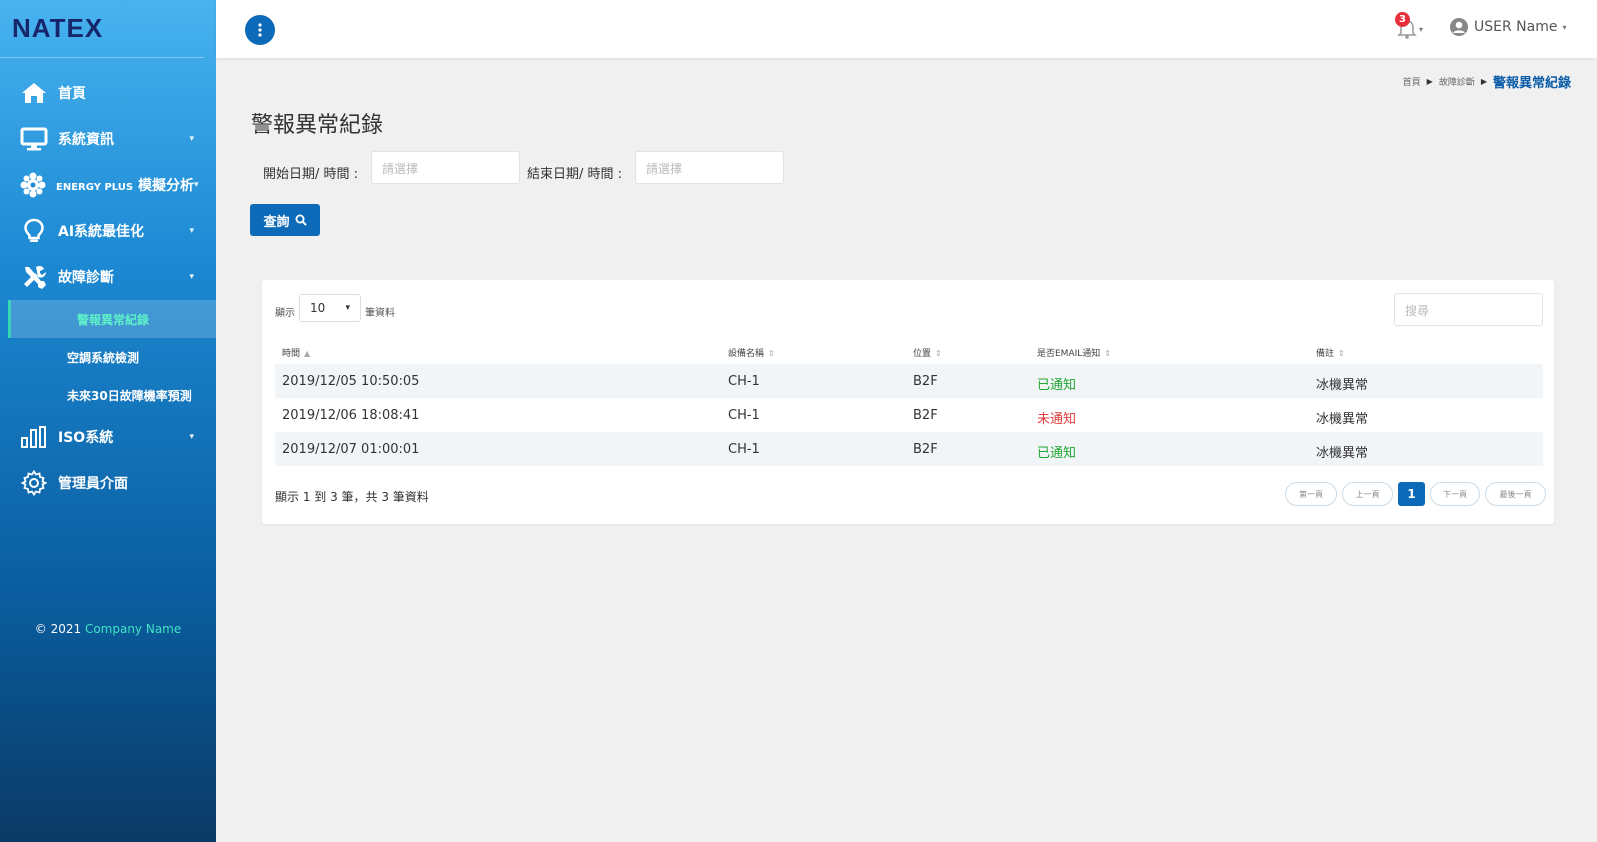  What do you see at coordinates (380, 313) in the screenshot?
I see `length-suffix: 筆資料` at bounding box center [380, 313].